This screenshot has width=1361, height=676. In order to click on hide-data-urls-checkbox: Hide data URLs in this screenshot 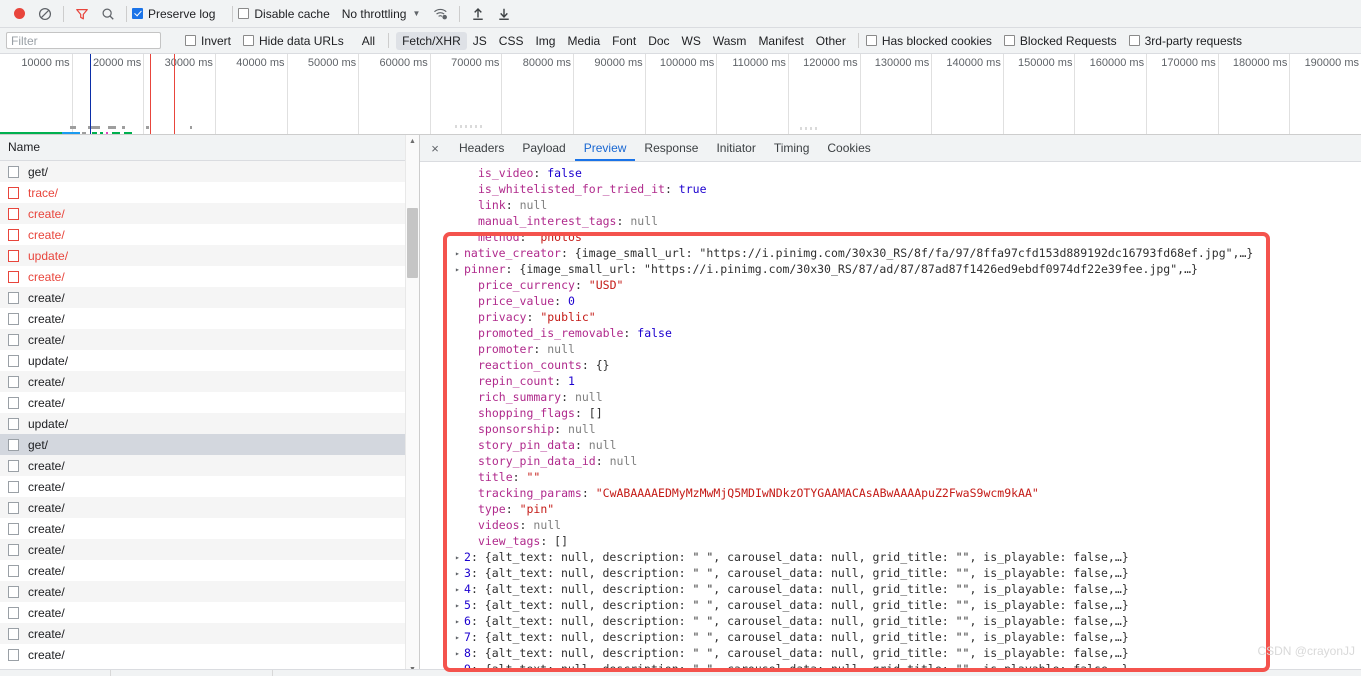, I will do `click(293, 41)`.